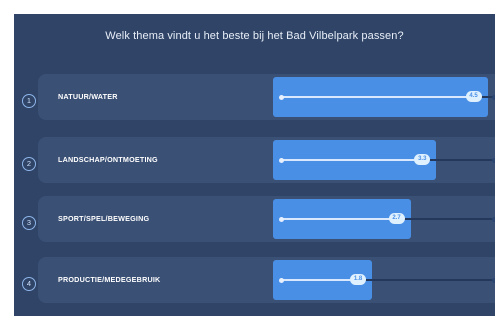 The image size is (500, 316). What do you see at coordinates (266, 97) in the screenshot?
I see `rating-row-natuur-water: NATUUR/WATER 4.5 5` at bounding box center [266, 97].